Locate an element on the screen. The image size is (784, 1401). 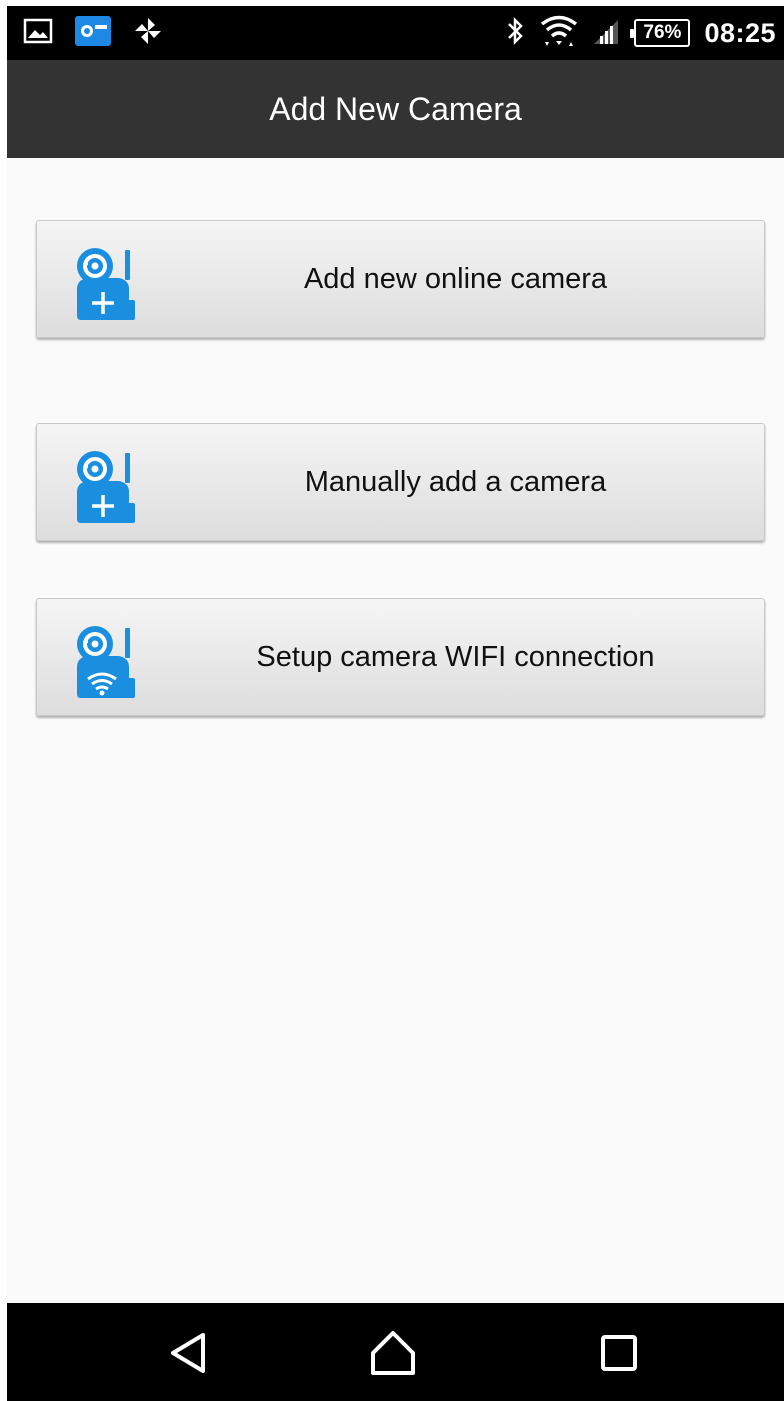
manually-add-camera-button: Manually add a camera is located at coordinates (400, 482).